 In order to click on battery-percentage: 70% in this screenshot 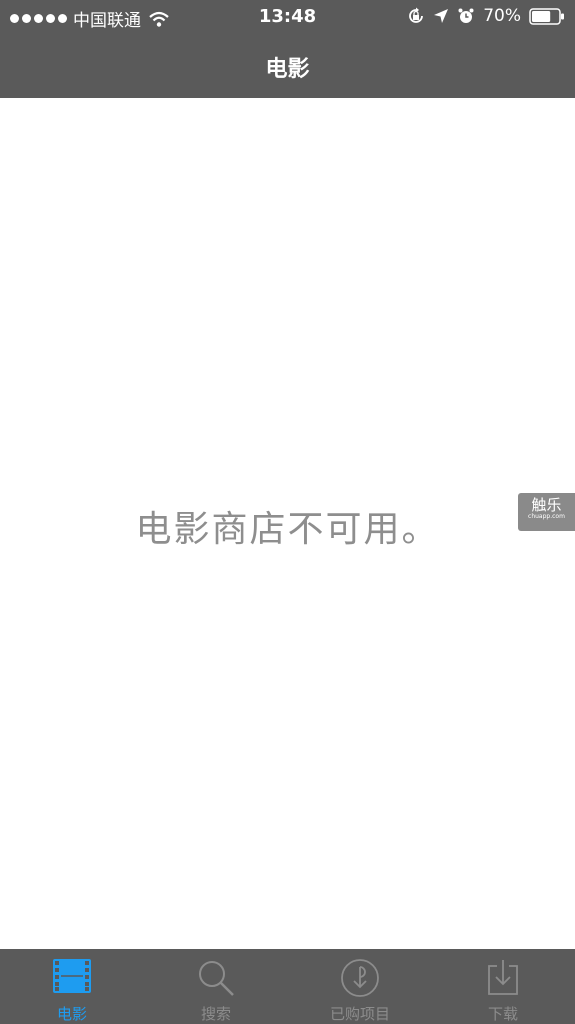, I will do `click(502, 16)`.